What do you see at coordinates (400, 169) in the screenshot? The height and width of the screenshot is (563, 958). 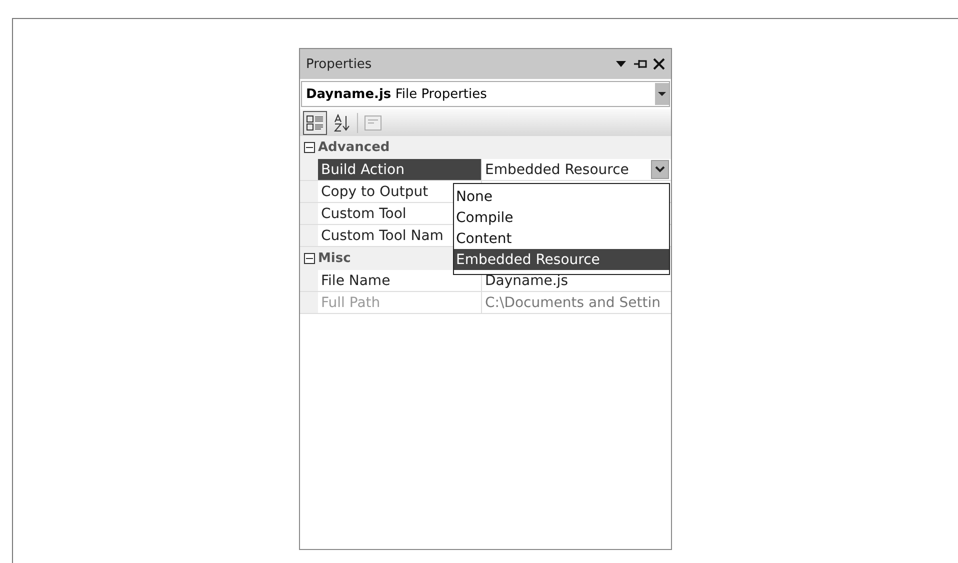 I see `property-name: Build Action` at bounding box center [400, 169].